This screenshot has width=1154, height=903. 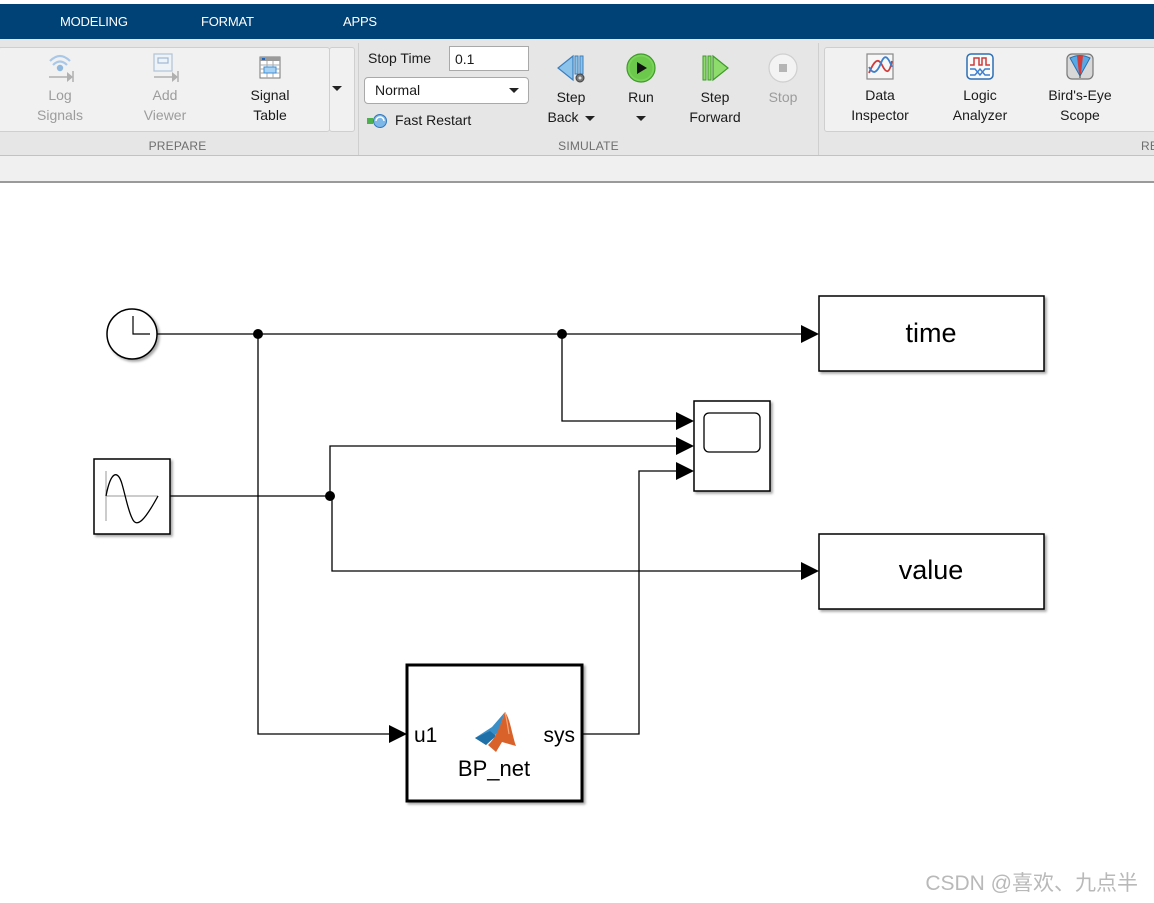 I want to click on time-to-workspace-block: time, so click(x=931, y=333).